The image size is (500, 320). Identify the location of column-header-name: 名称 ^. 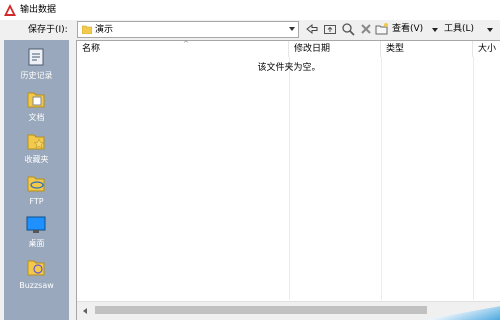
(183, 49).